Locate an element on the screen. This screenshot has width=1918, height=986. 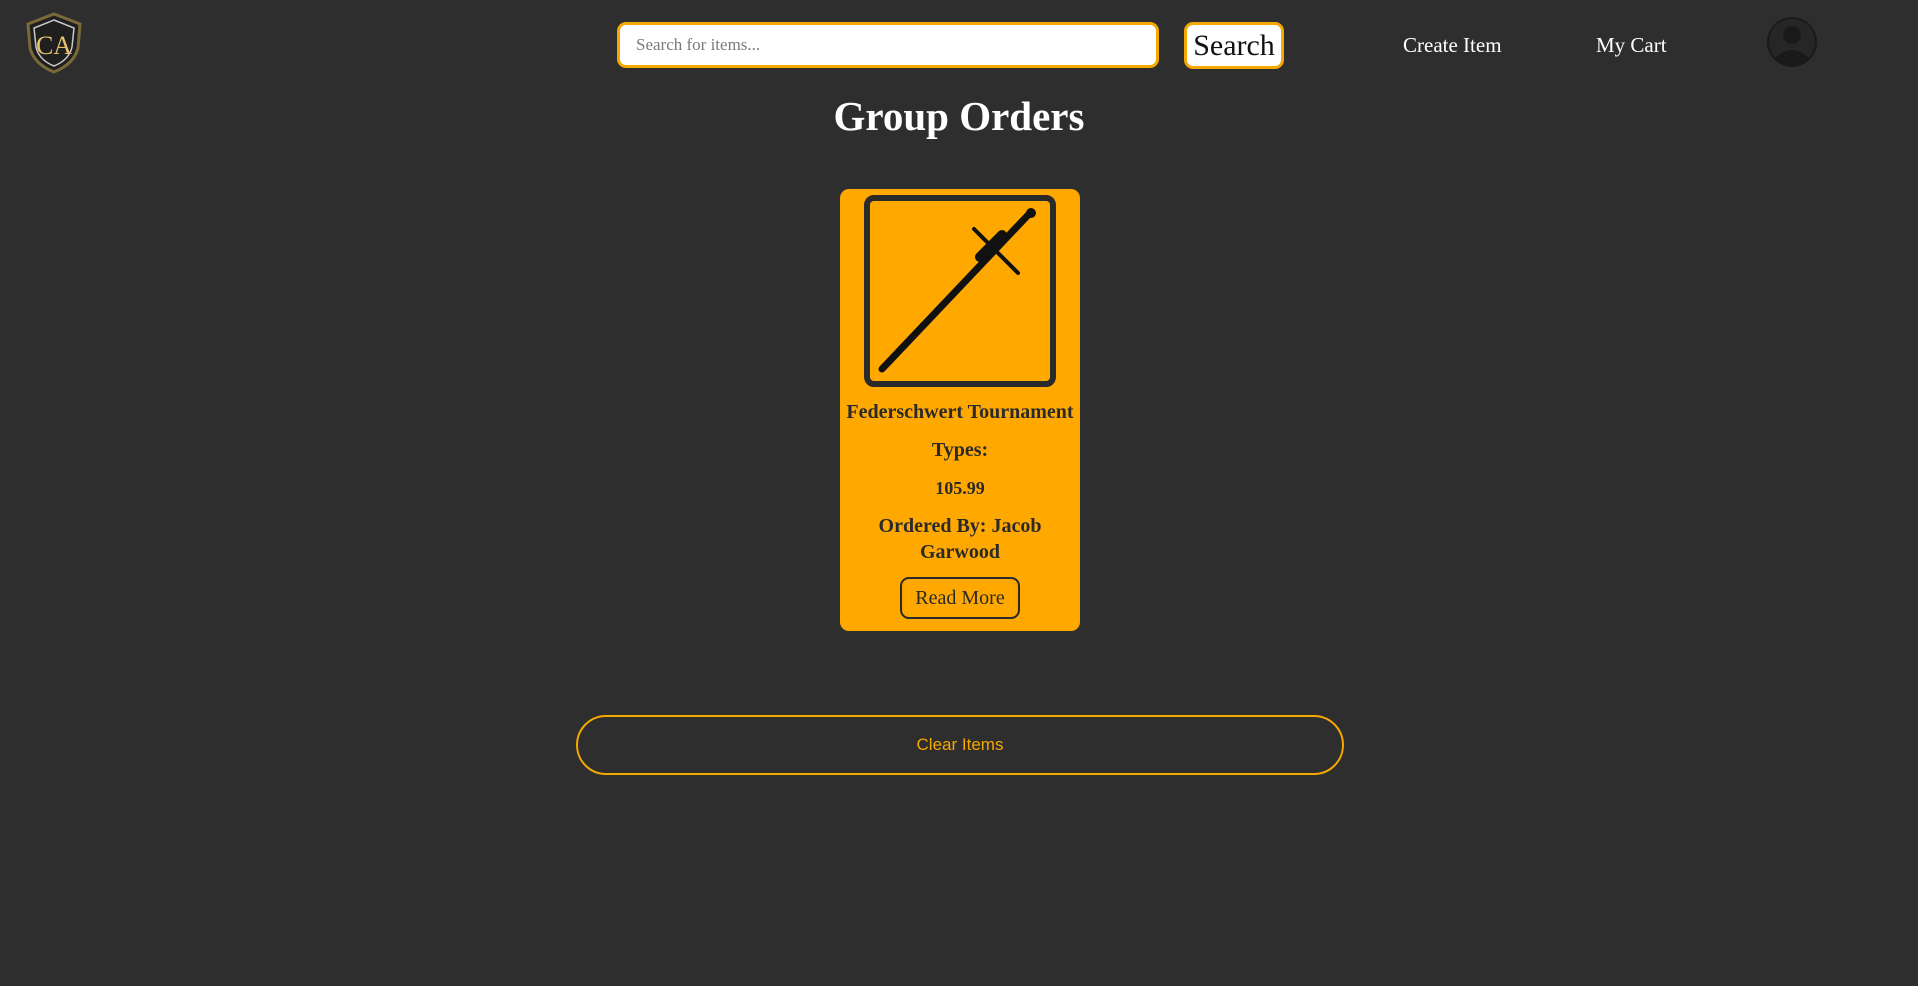
read-more-button: Read More is located at coordinates (960, 598).